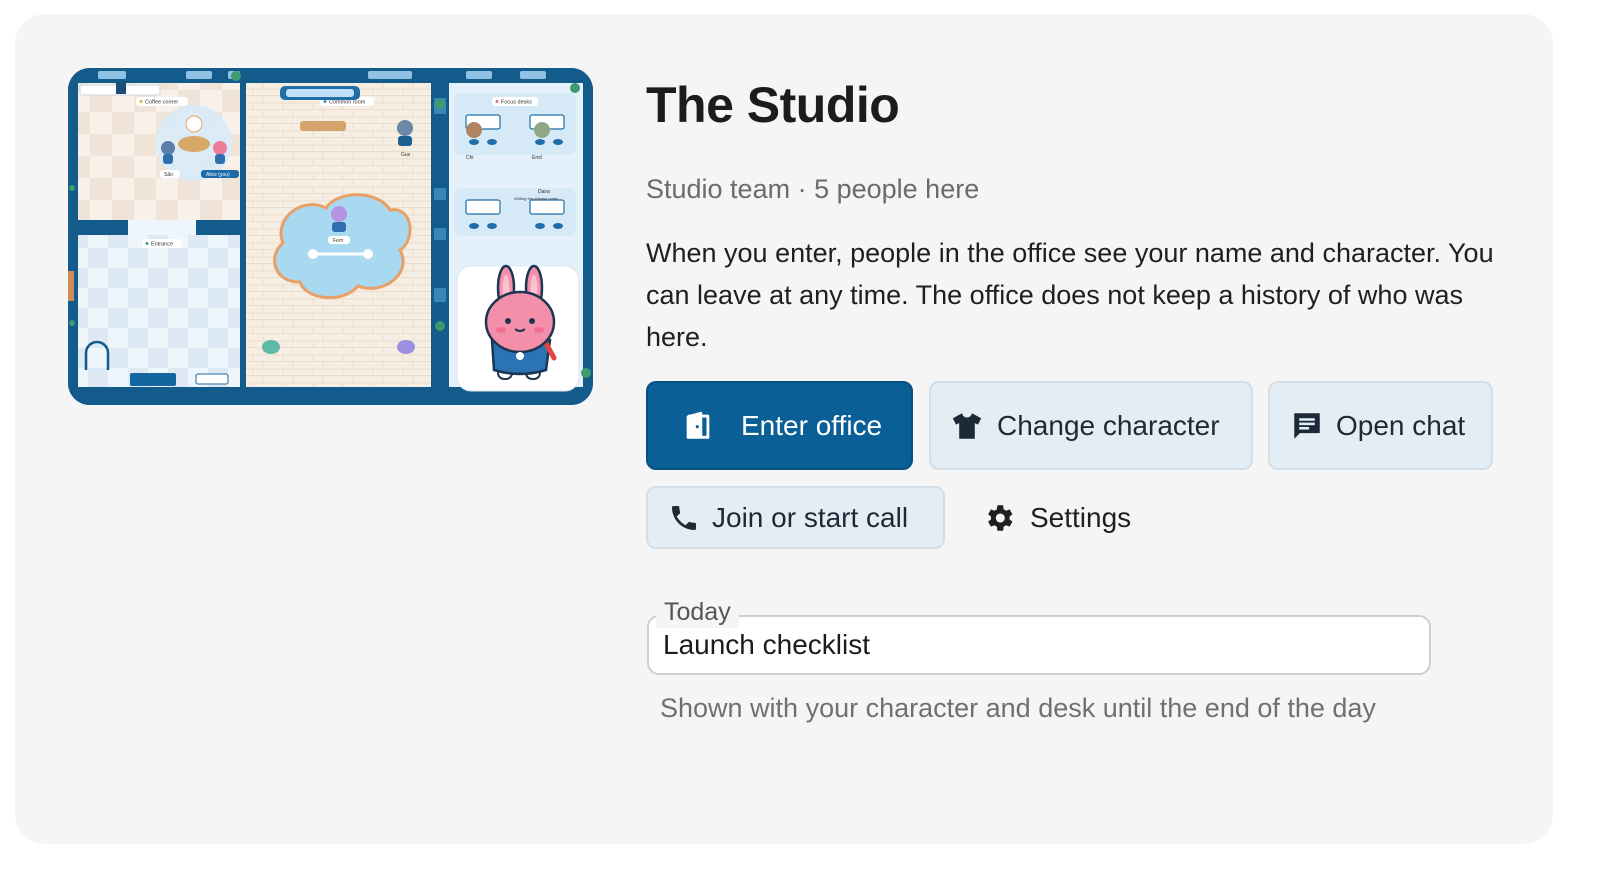 The width and height of the screenshot is (1600, 877). I want to click on status-input, so click(1033, 645).